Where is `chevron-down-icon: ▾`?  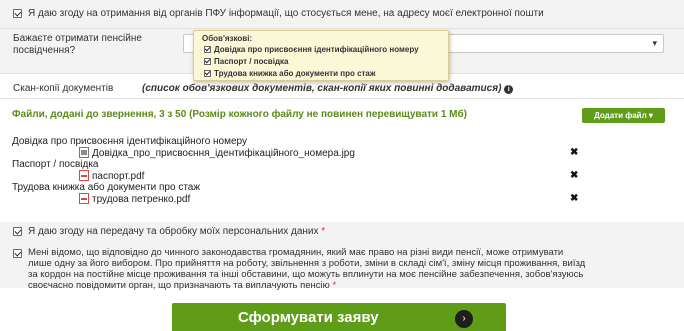
chevron-down-icon: ▾ is located at coordinates (654, 43).